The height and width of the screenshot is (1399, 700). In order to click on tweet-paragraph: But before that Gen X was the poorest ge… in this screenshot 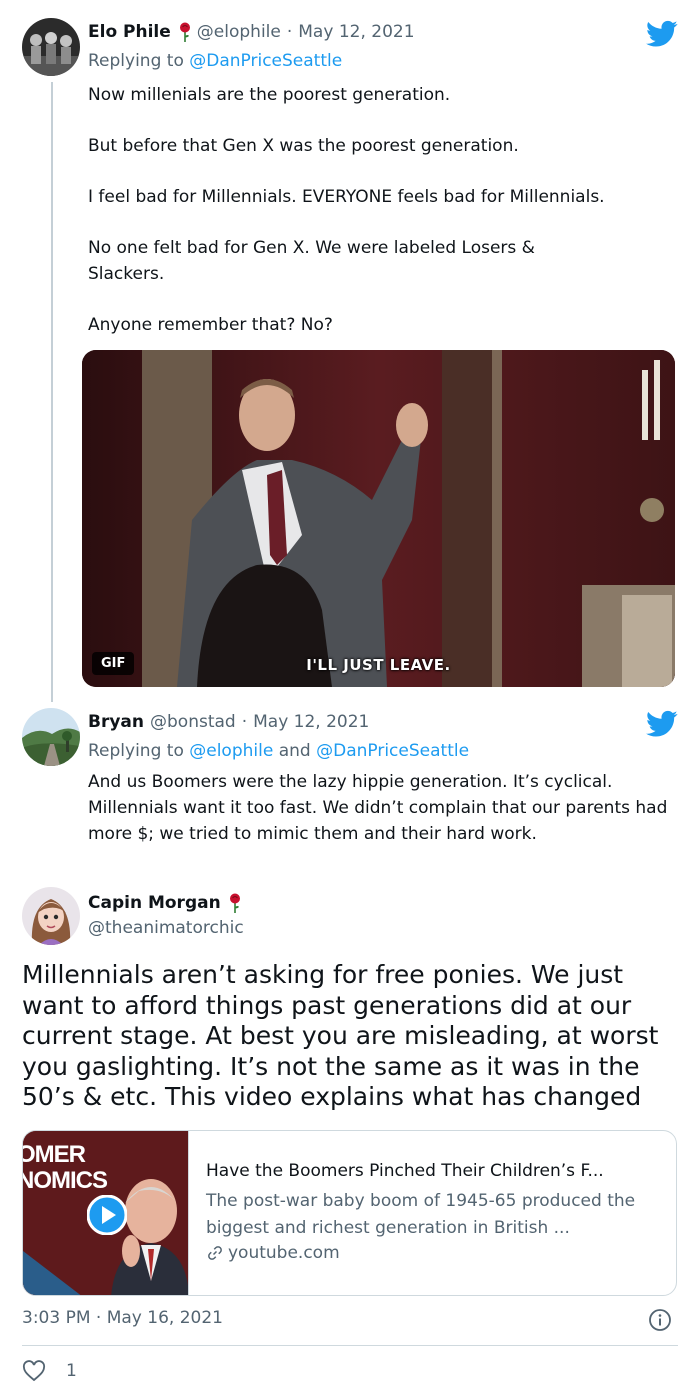, I will do `click(303, 146)`.